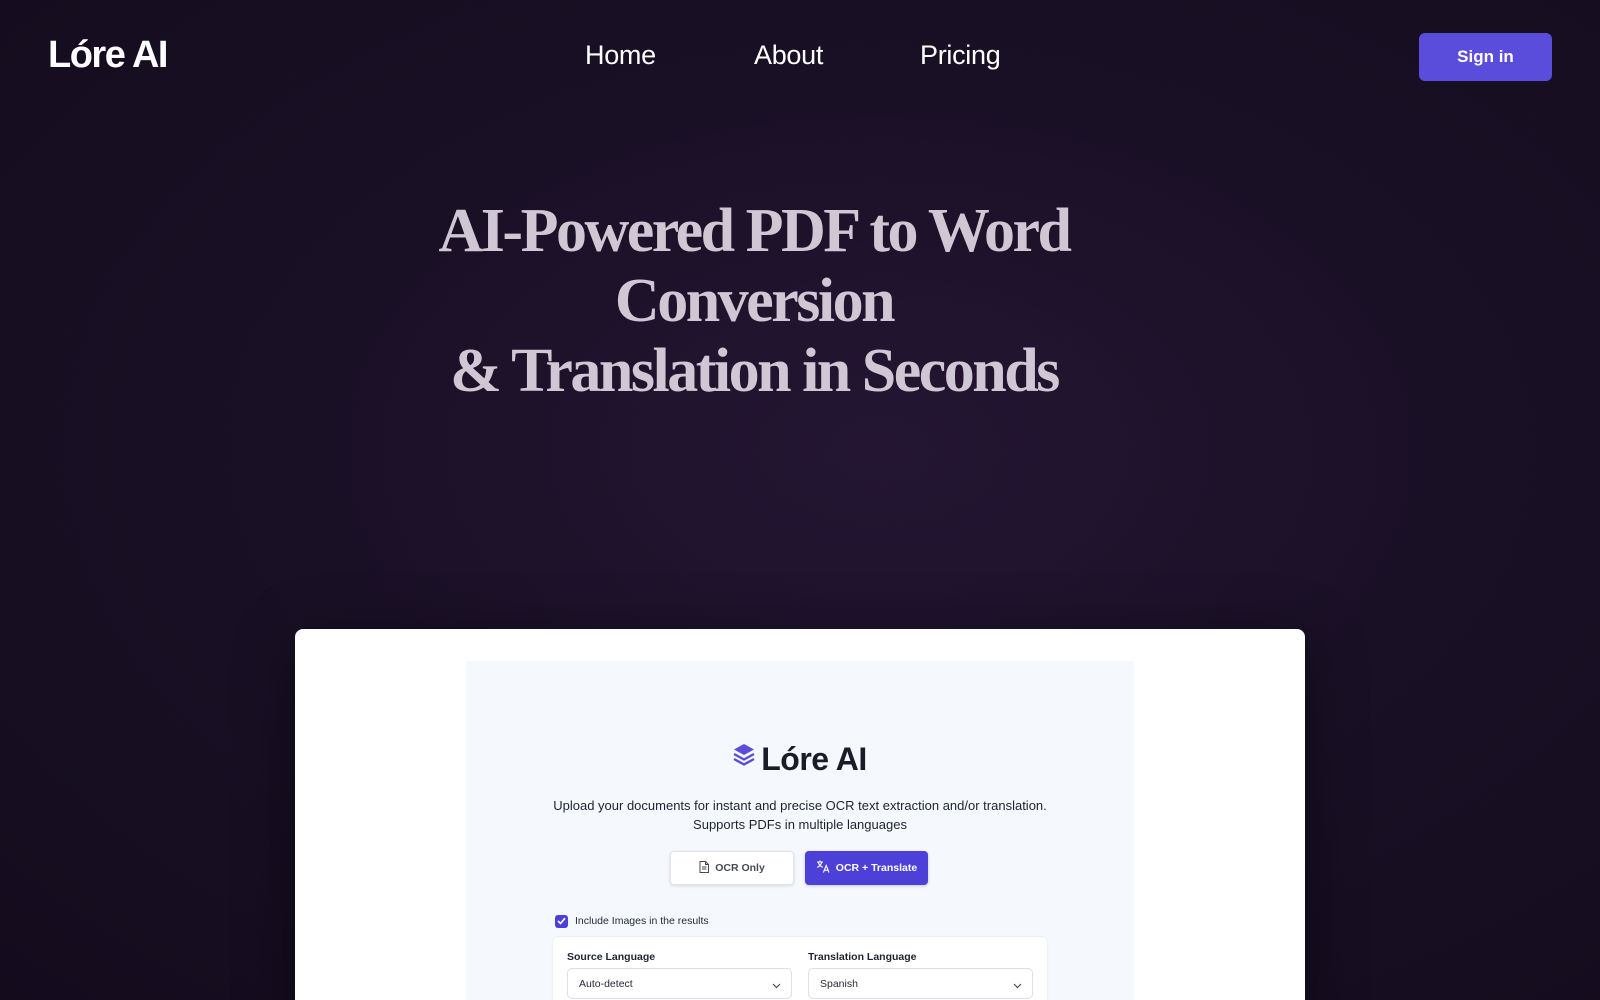 The image size is (1600, 1000). I want to click on include-images-row: Include Images in the results, so click(632, 921).